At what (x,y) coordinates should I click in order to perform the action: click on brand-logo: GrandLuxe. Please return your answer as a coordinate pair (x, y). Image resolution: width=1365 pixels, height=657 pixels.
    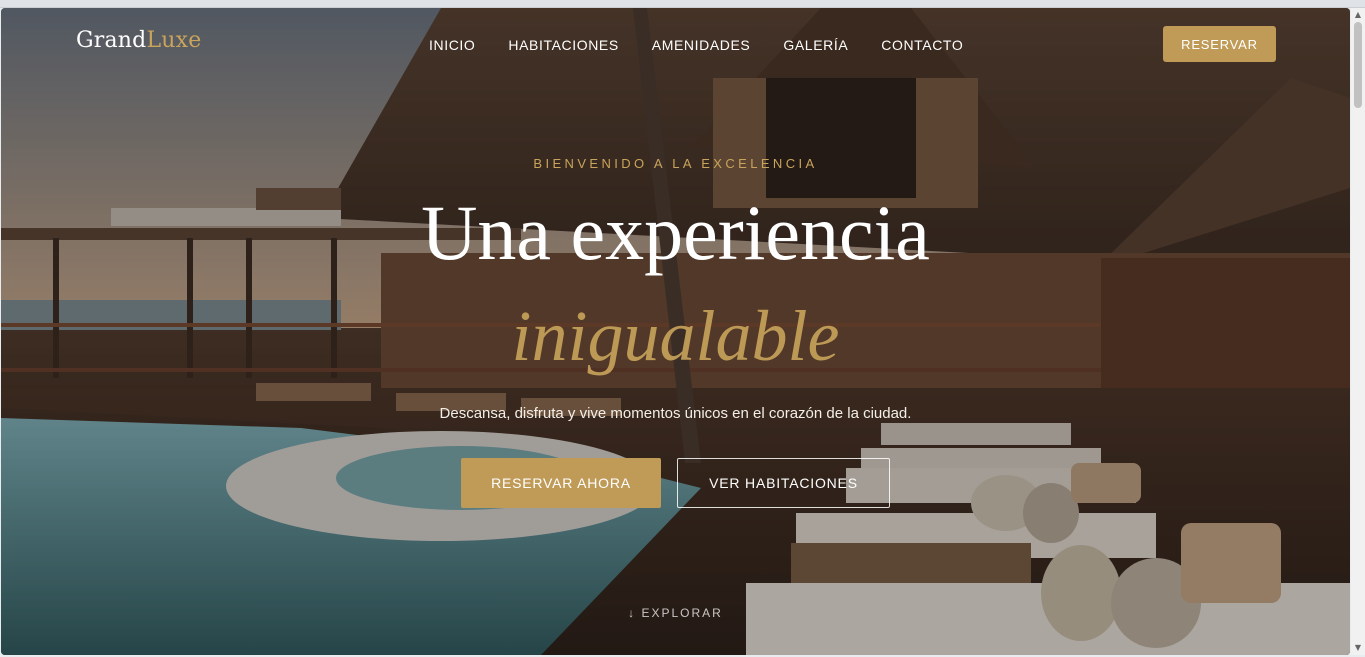
    Looking at the image, I should click on (138, 40).